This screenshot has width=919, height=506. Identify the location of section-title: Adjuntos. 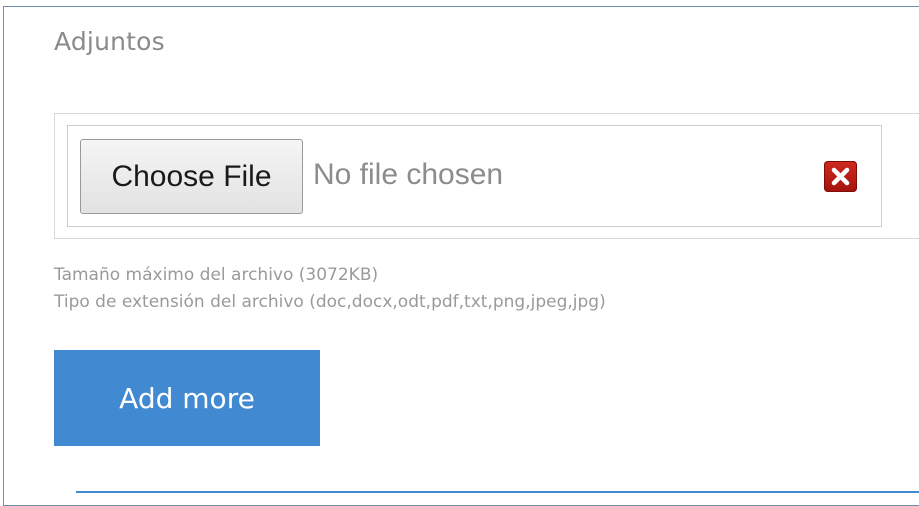
(109, 41).